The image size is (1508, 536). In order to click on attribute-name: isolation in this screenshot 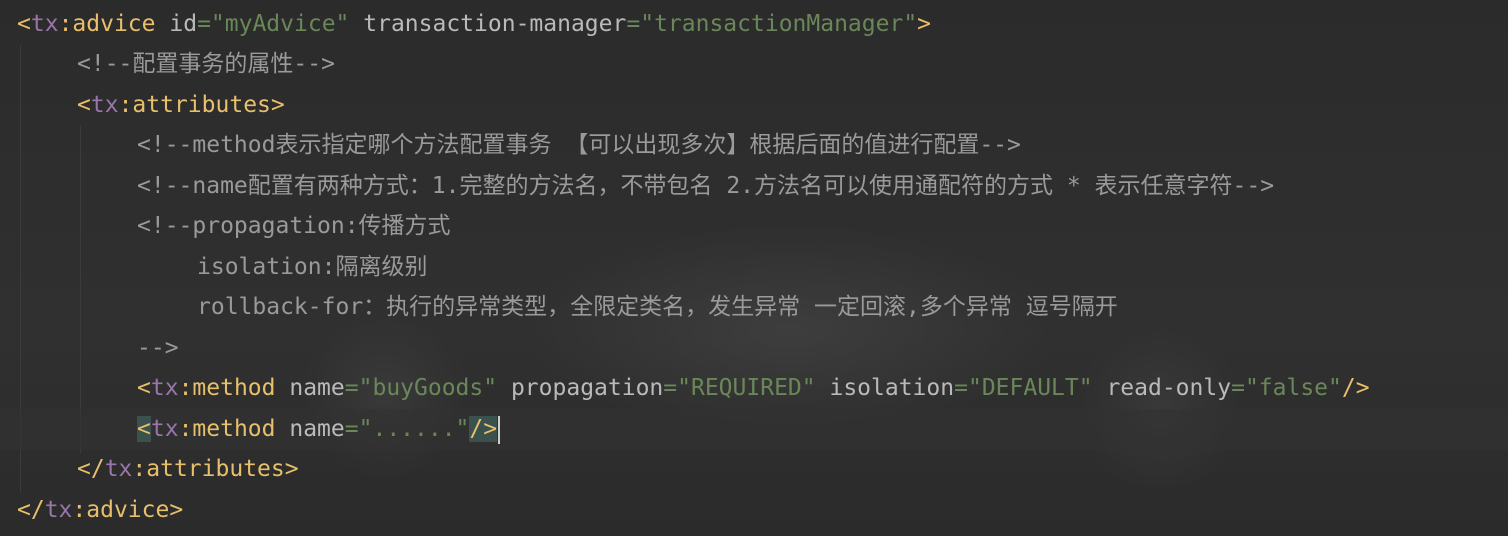, I will do `click(885, 388)`.